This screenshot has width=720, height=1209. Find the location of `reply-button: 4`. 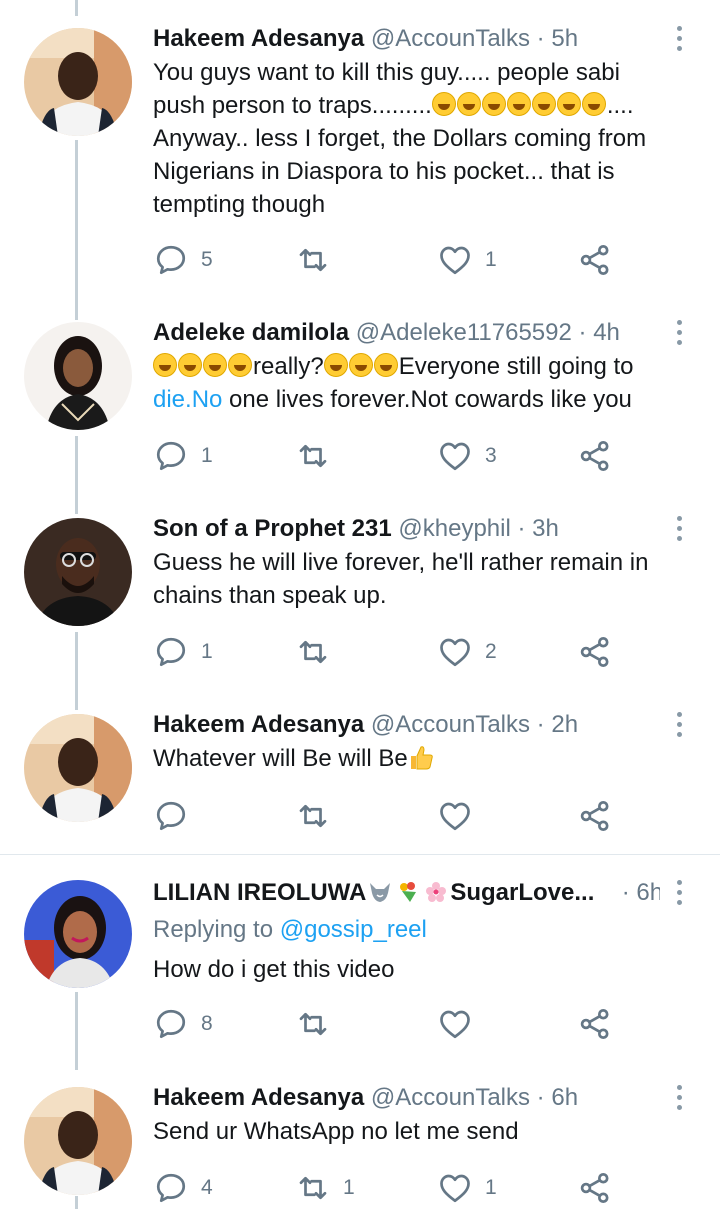

reply-button: 4 is located at coordinates (183, 1188).